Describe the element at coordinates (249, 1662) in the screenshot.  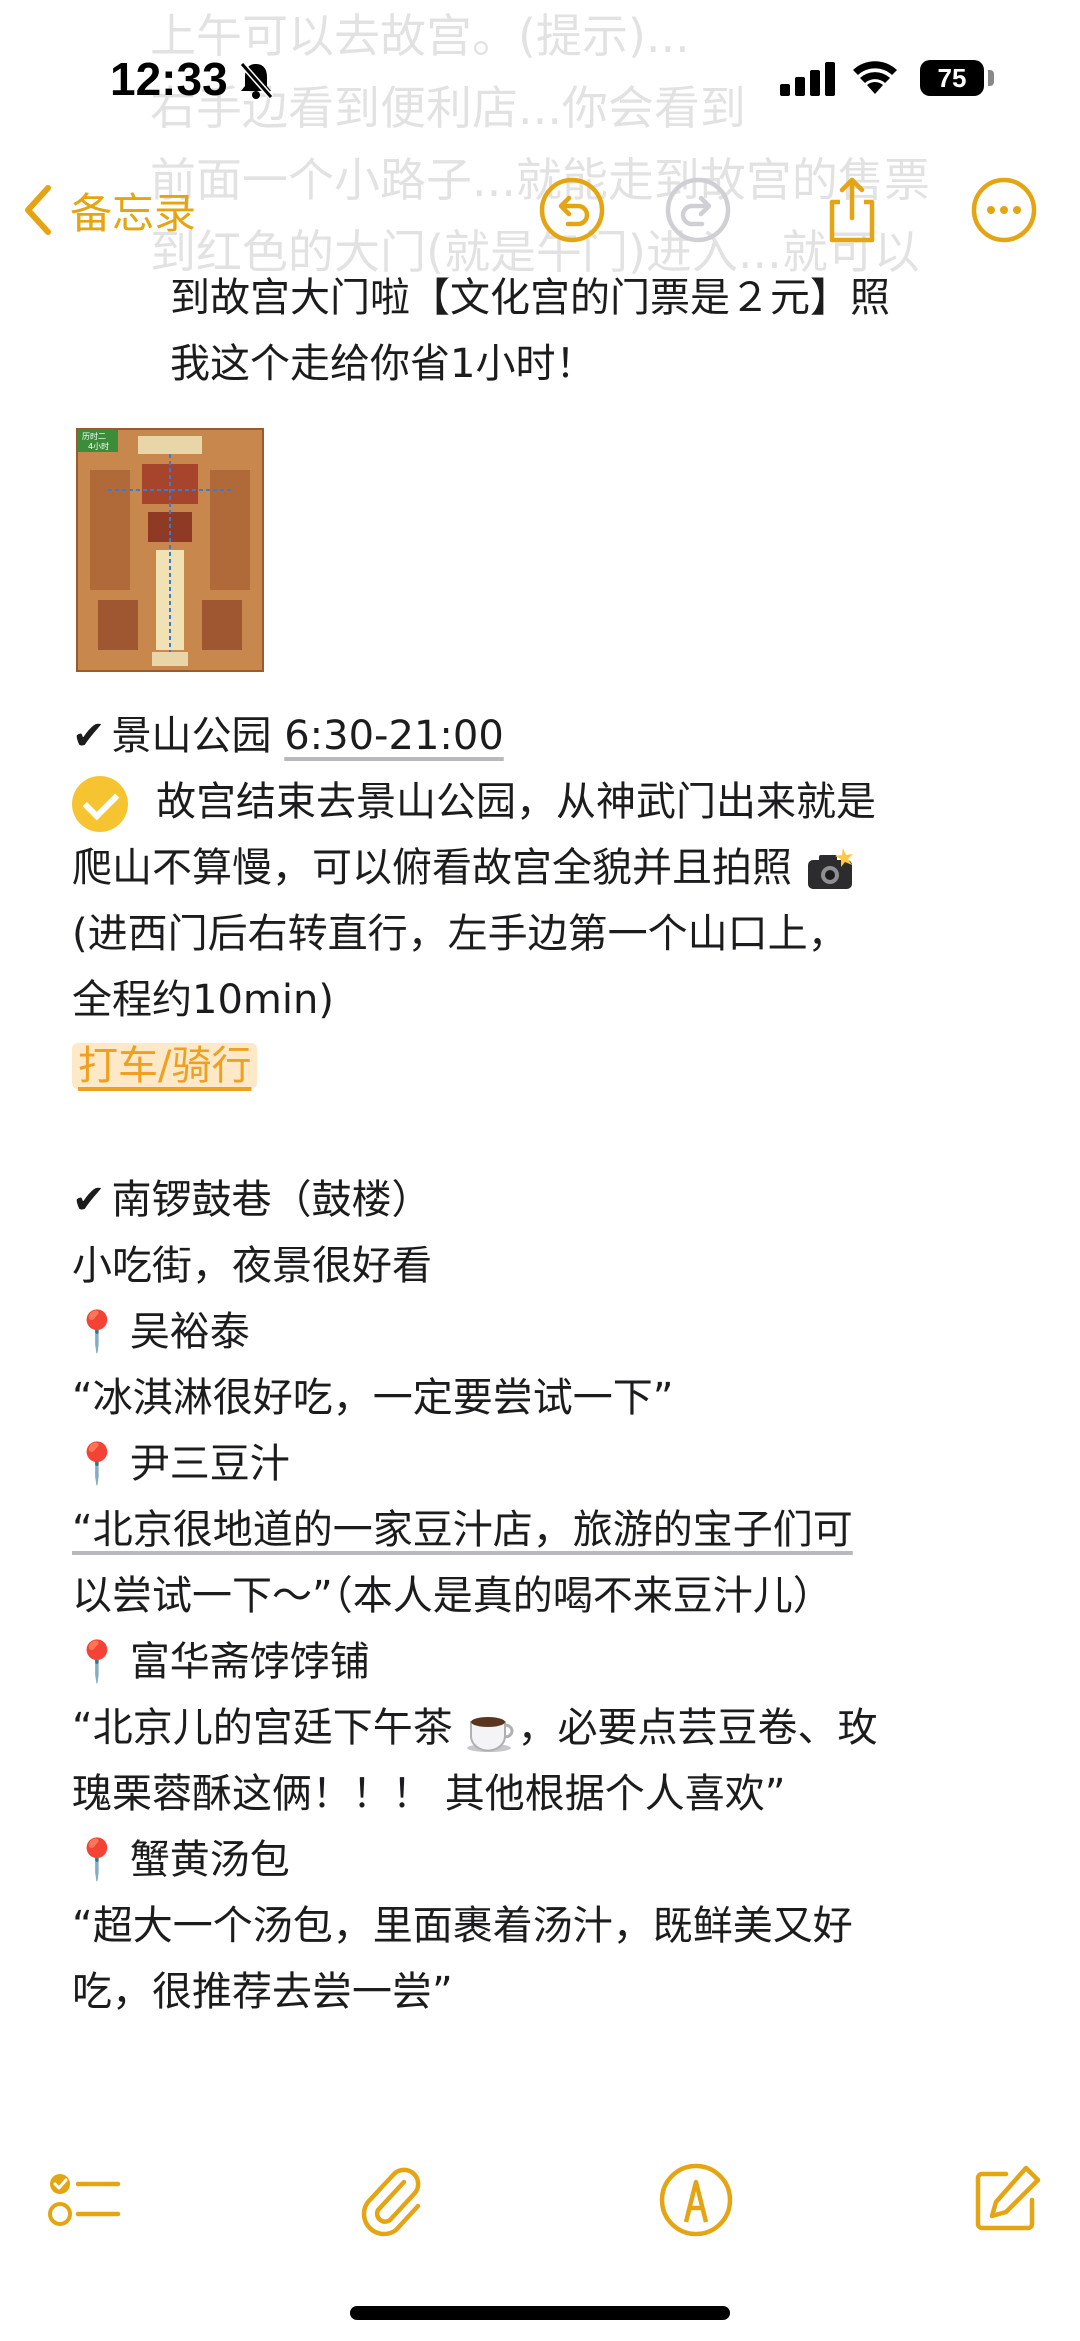
I see `place-name: 富华斋饽饽铺` at that location.